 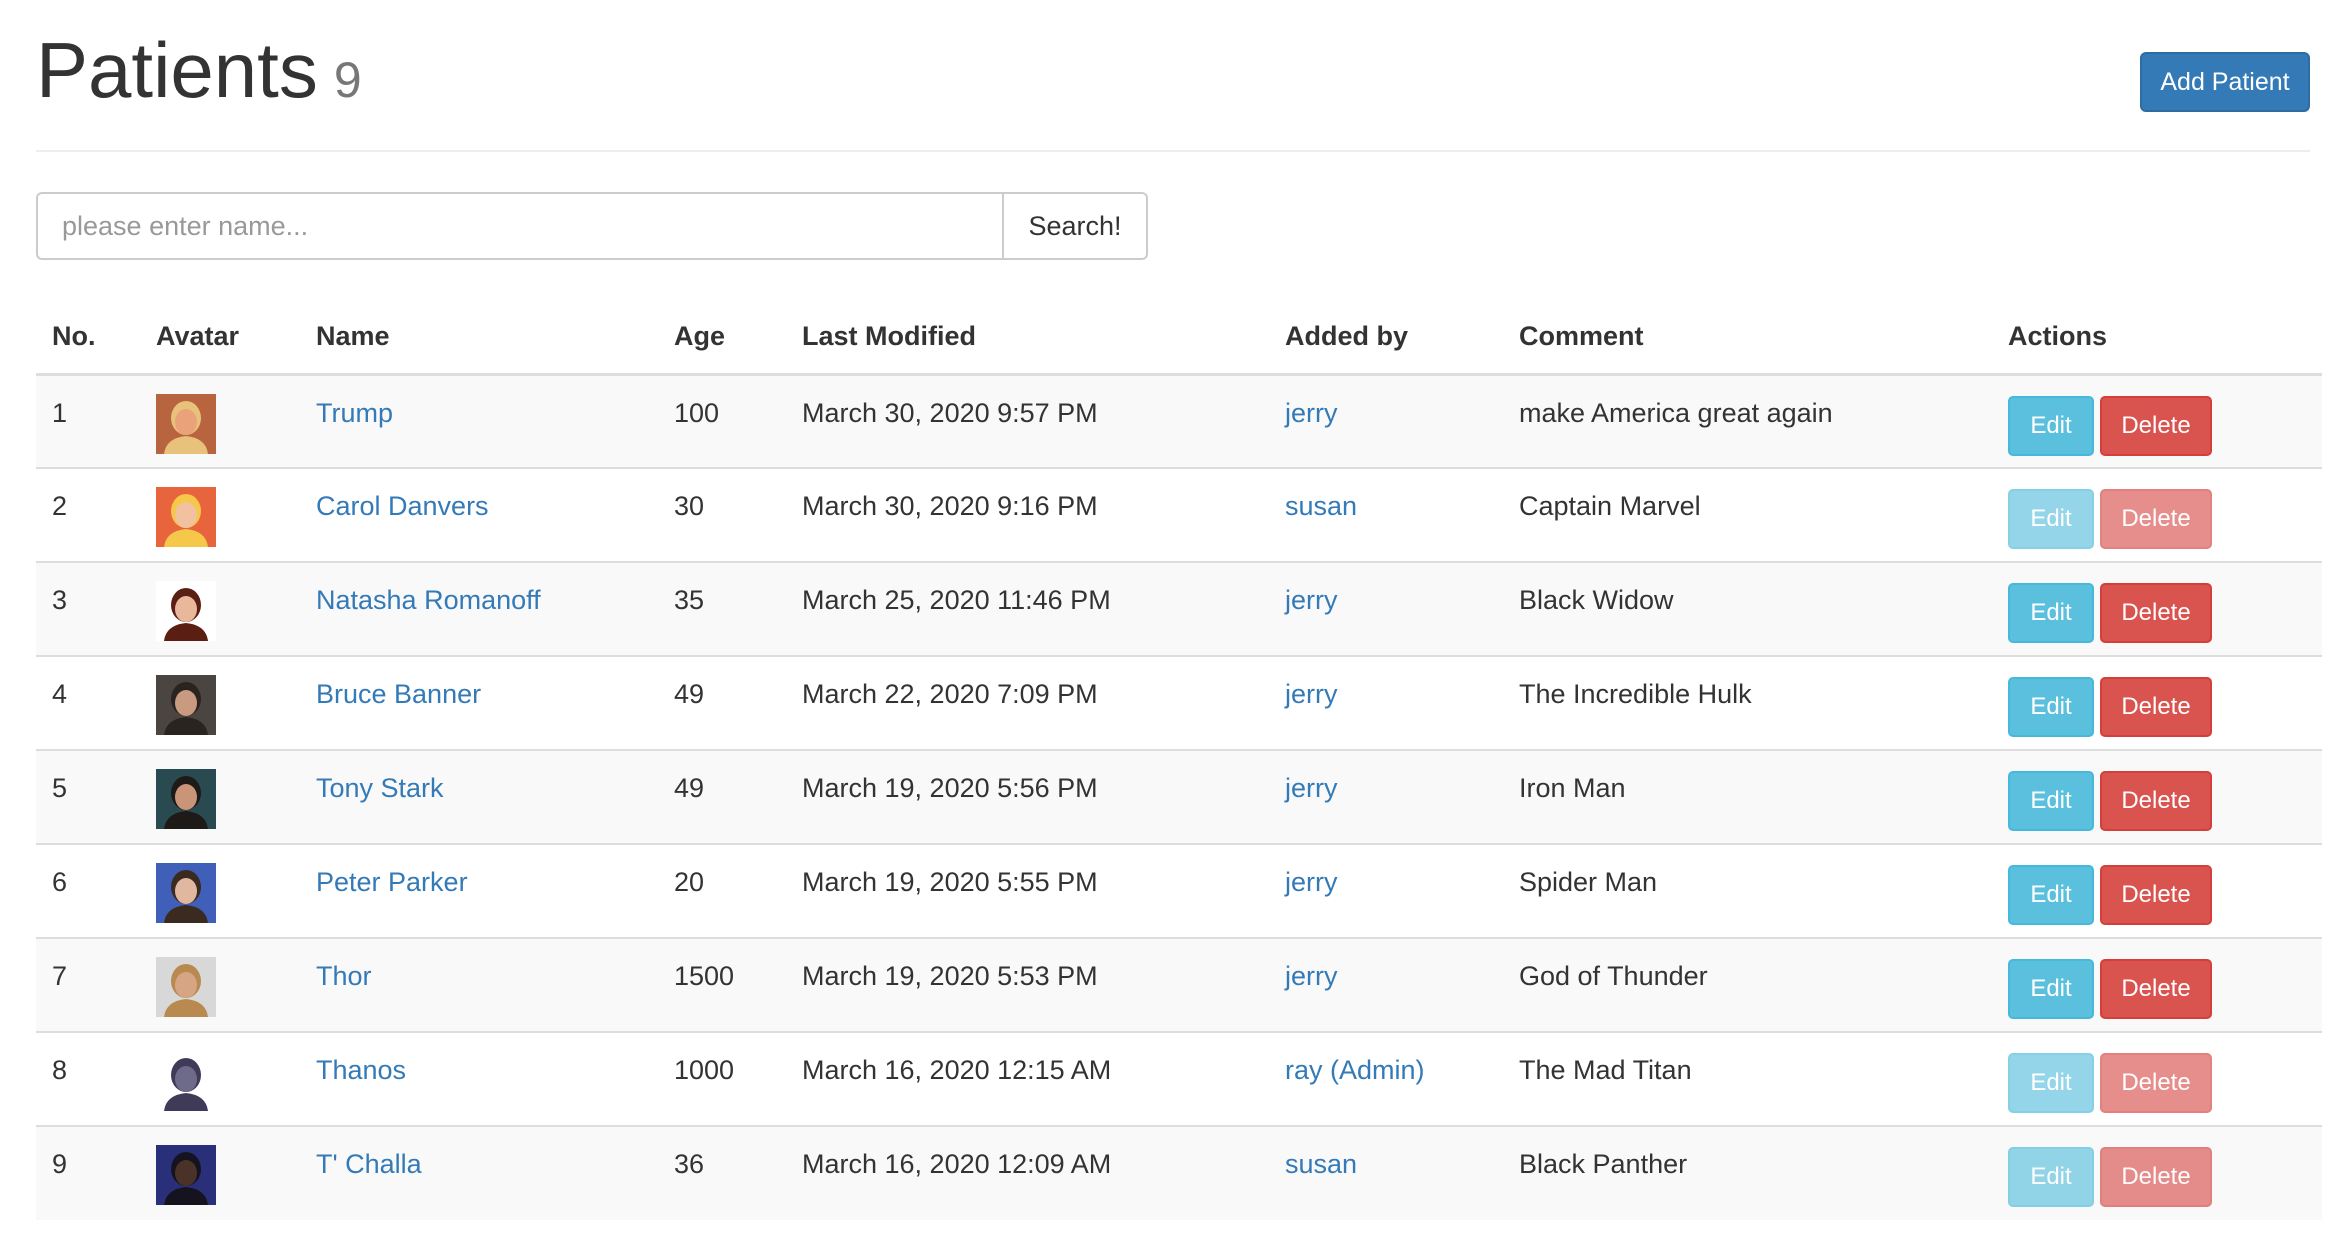 I want to click on header-comment: Comment, so click(x=1747, y=338).